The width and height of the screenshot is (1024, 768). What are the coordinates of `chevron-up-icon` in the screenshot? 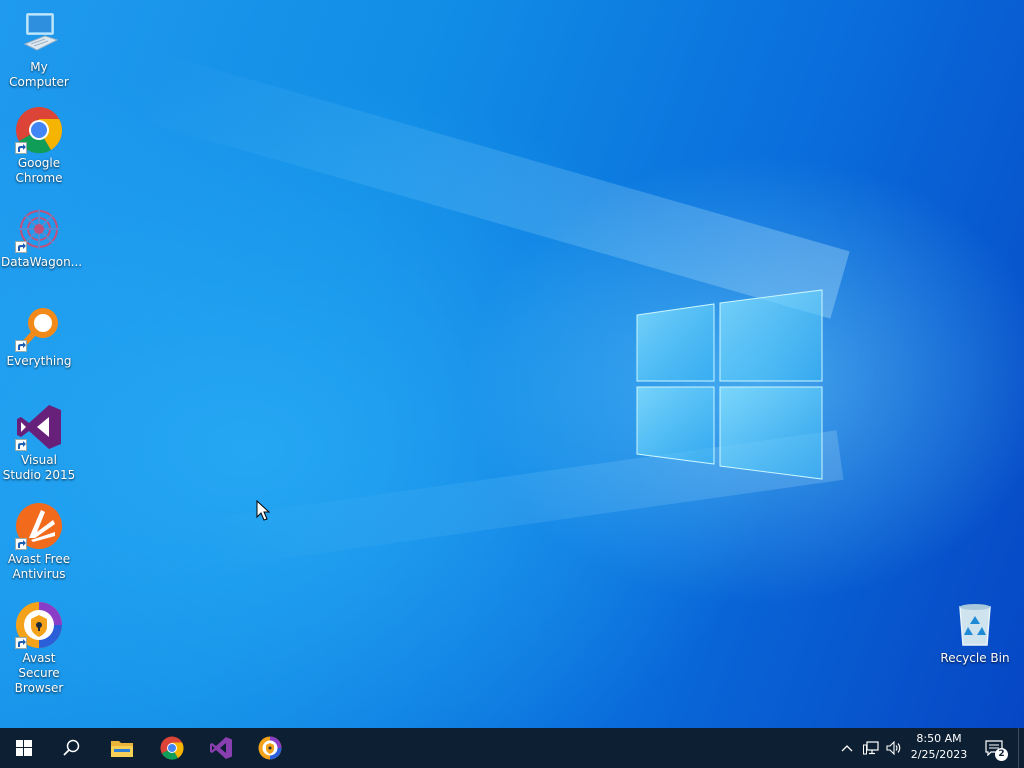 It's located at (847, 748).